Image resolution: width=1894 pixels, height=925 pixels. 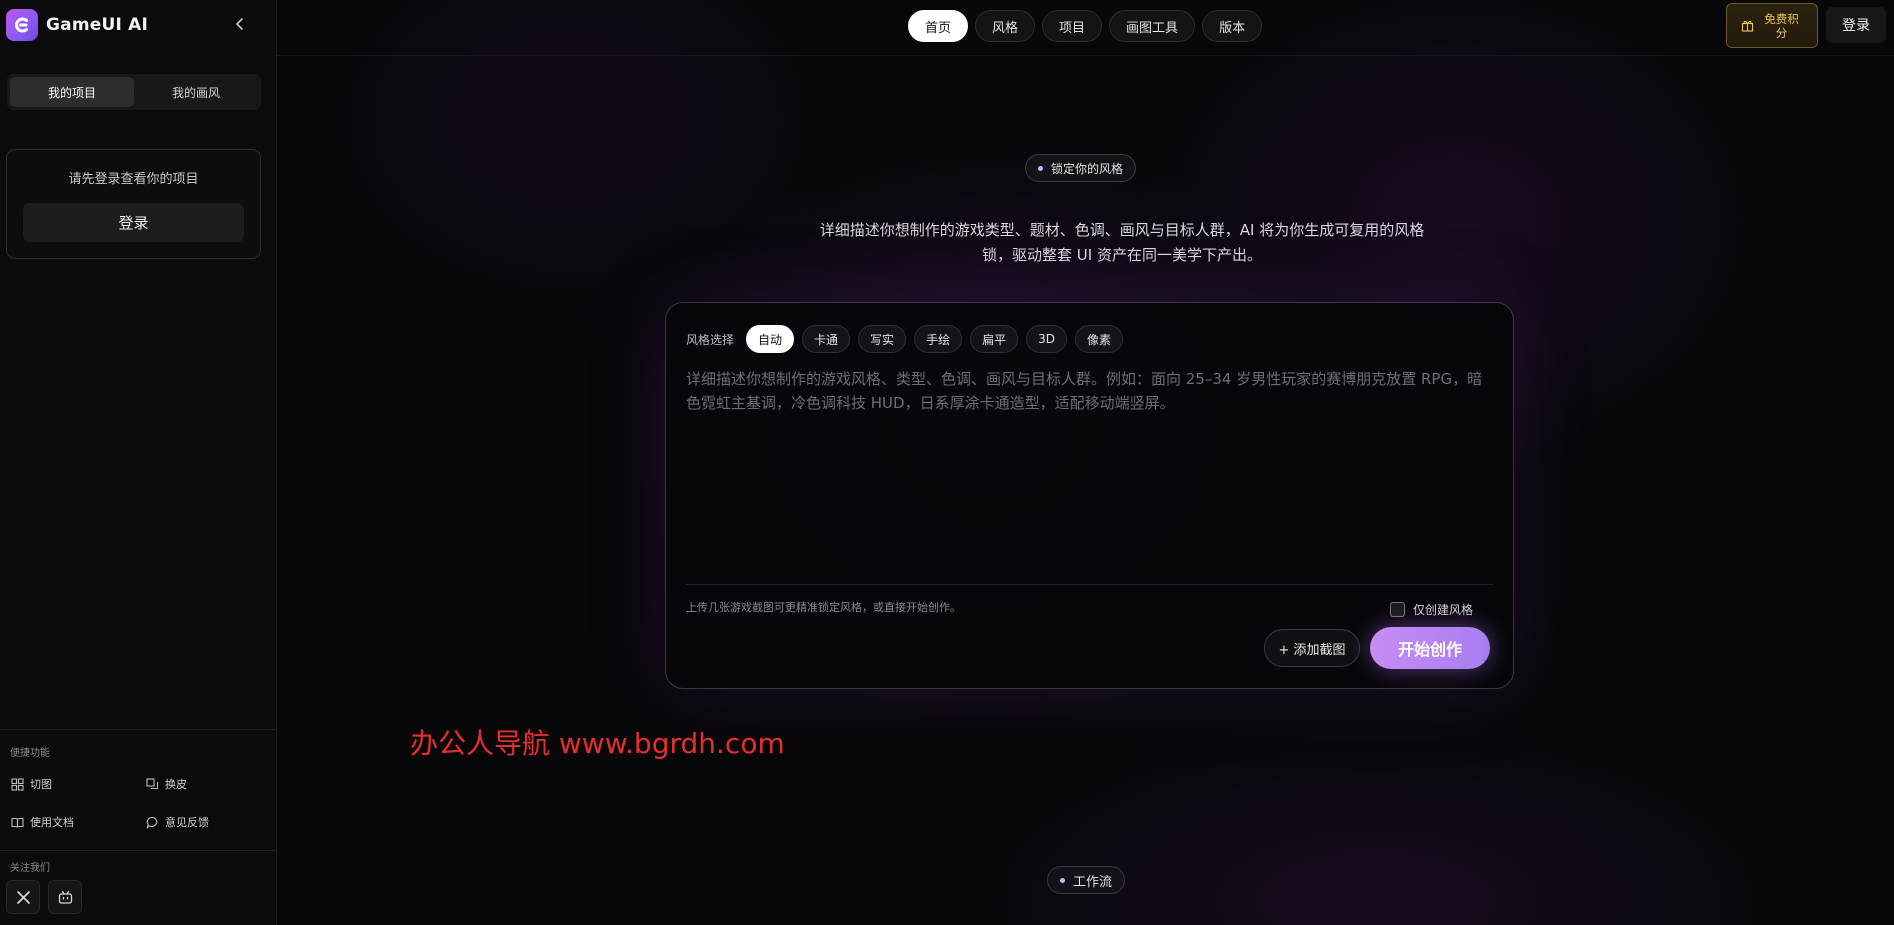 I want to click on lock-style-badge: 锁定你的风格, so click(x=1081, y=168).